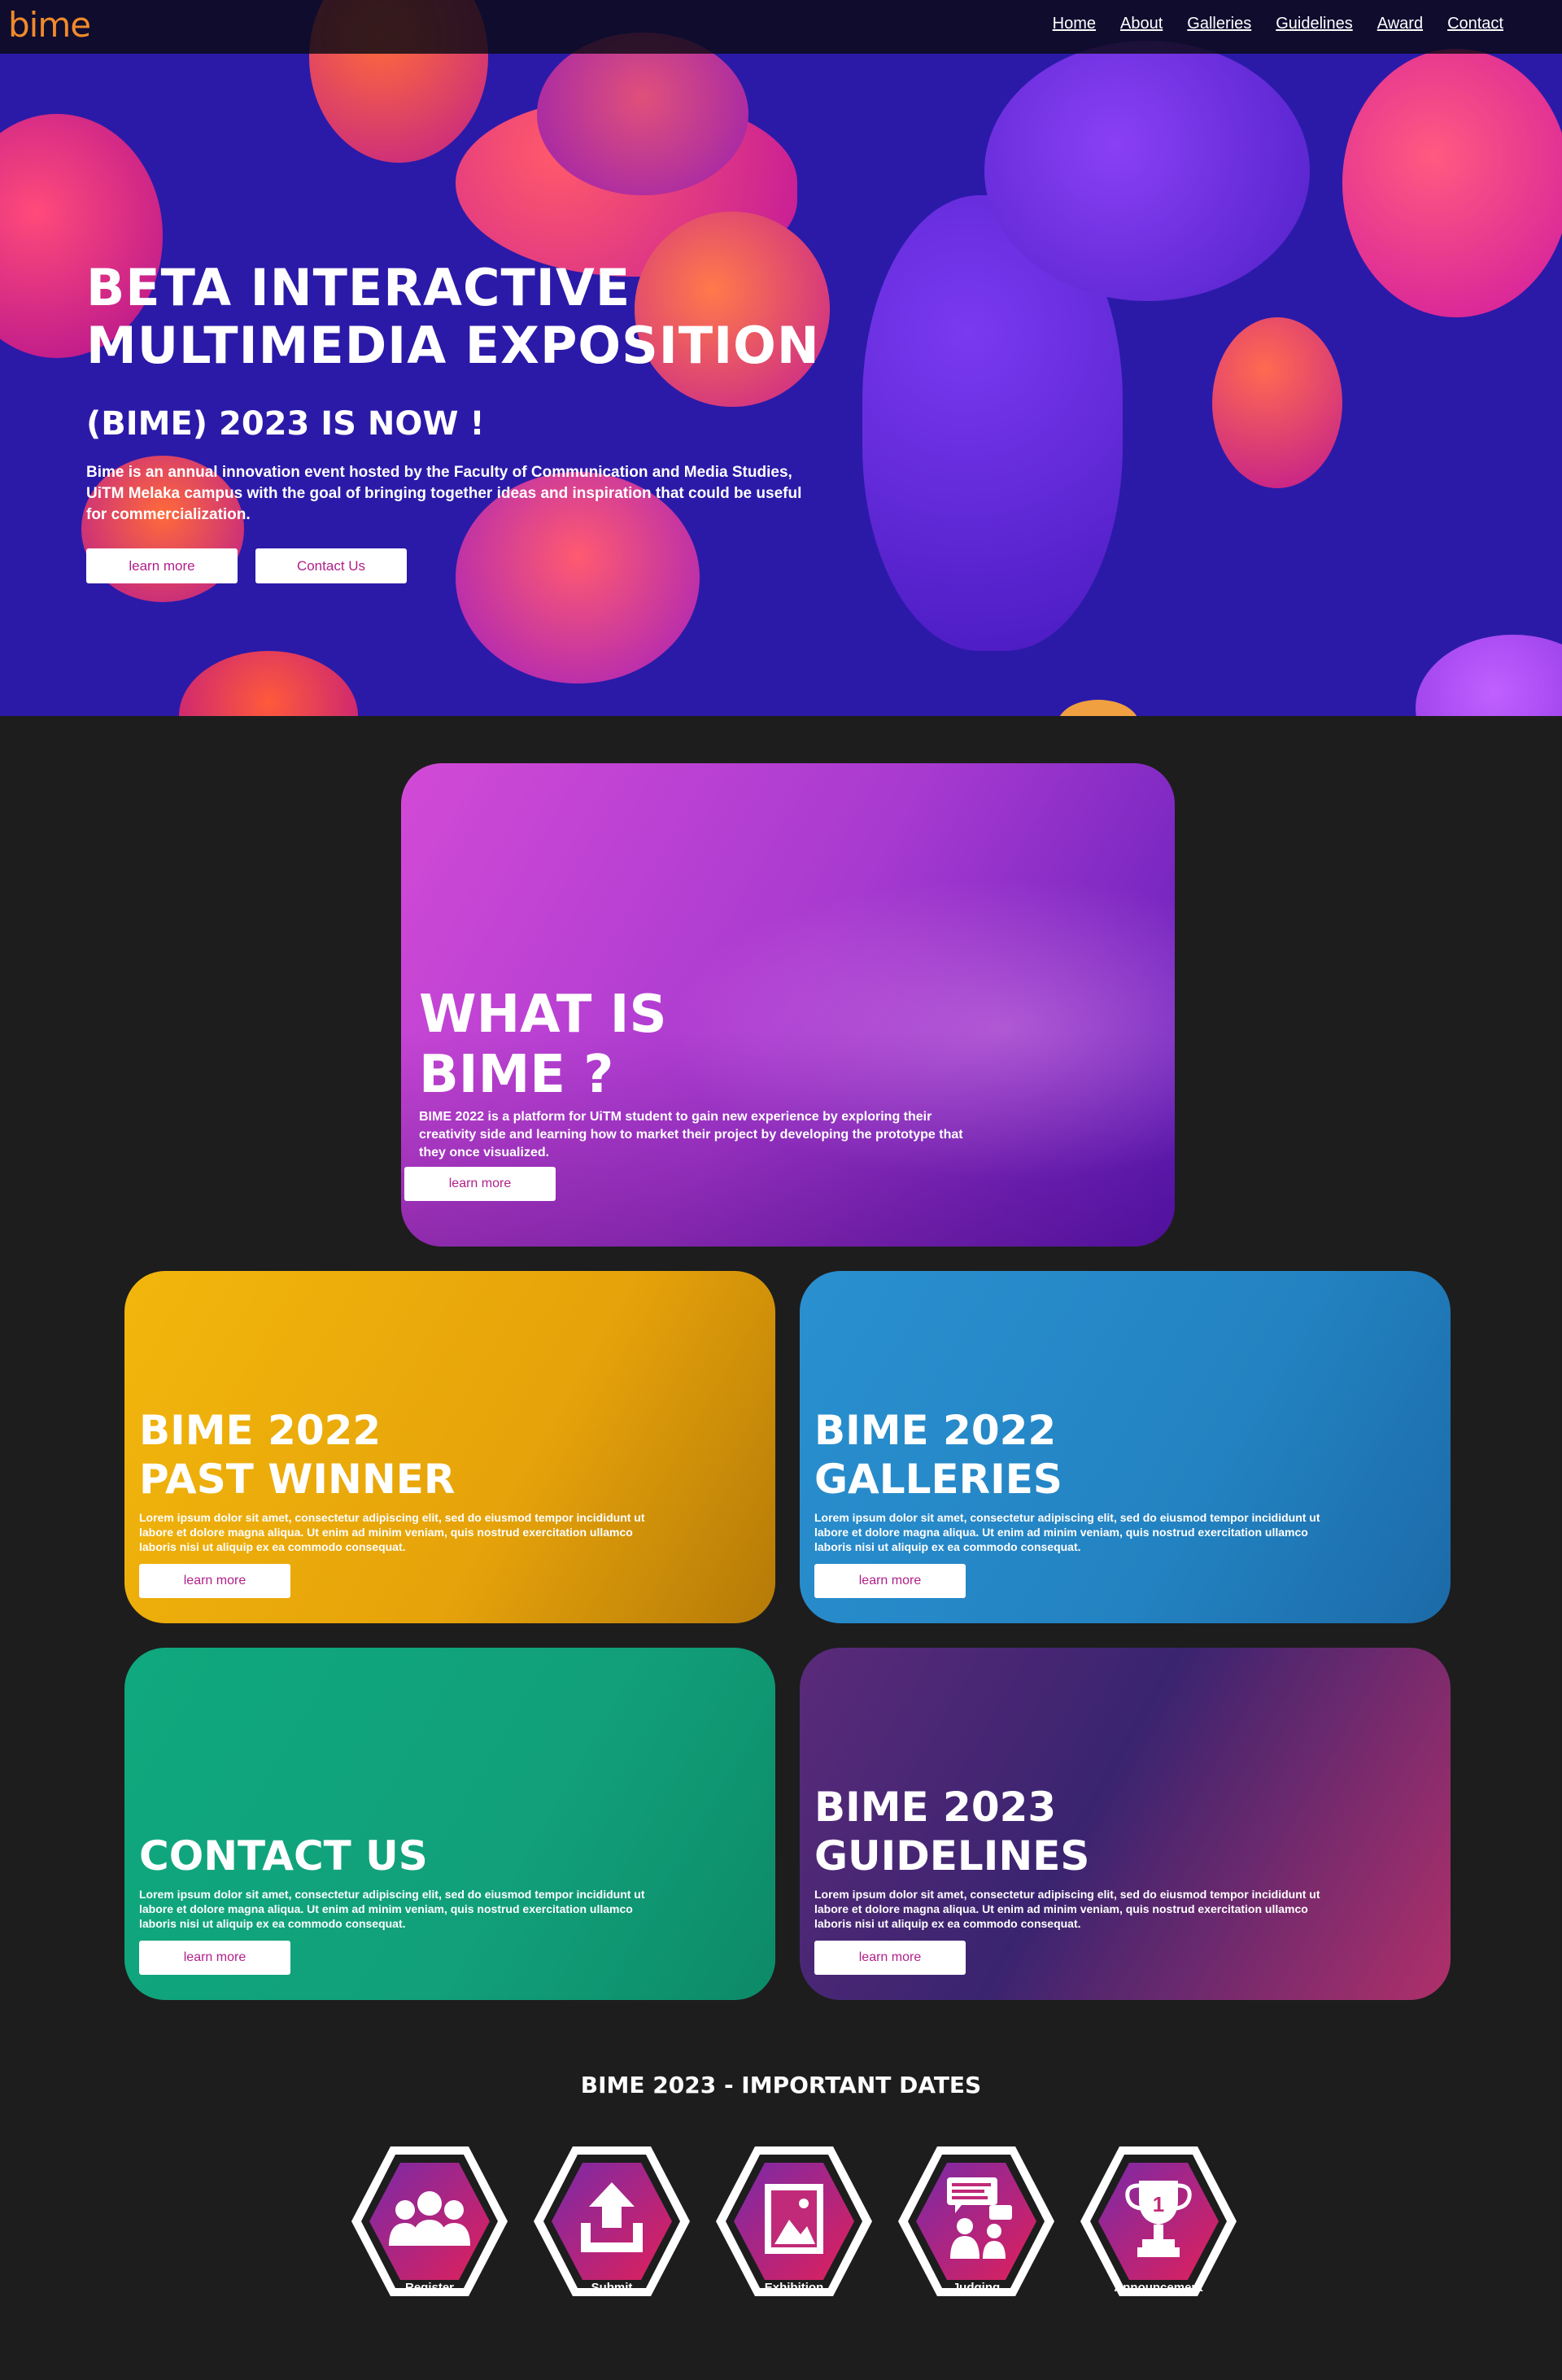 The width and height of the screenshot is (1562, 2380). What do you see at coordinates (331, 565) in the screenshot?
I see `contact-us-button: Contact Us` at bounding box center [331, 565].